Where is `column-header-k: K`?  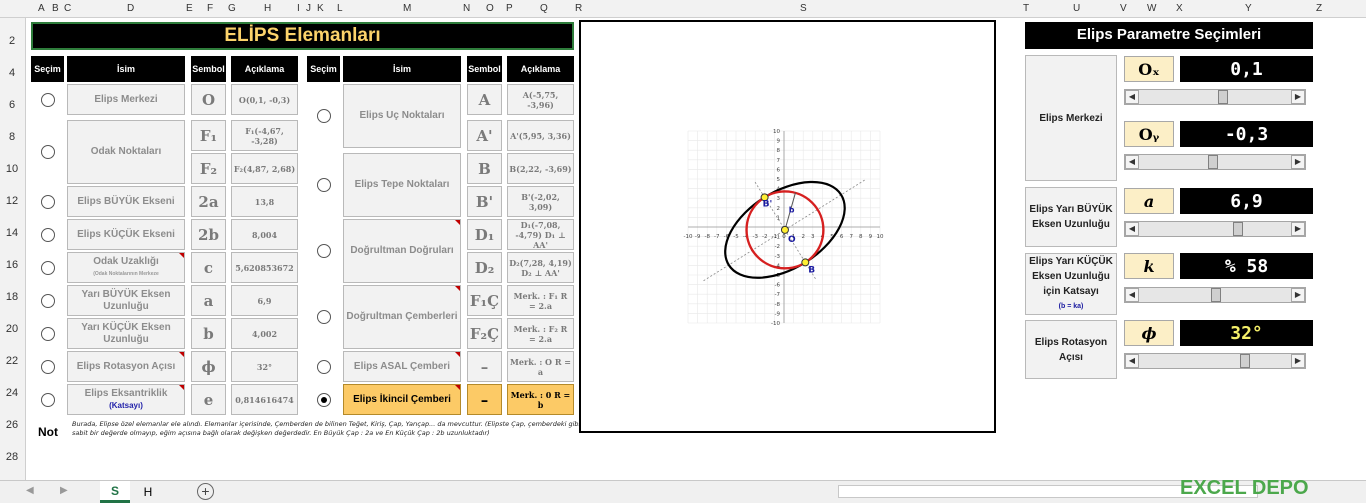
column-header-k: K is located at coordinates (320, 8).